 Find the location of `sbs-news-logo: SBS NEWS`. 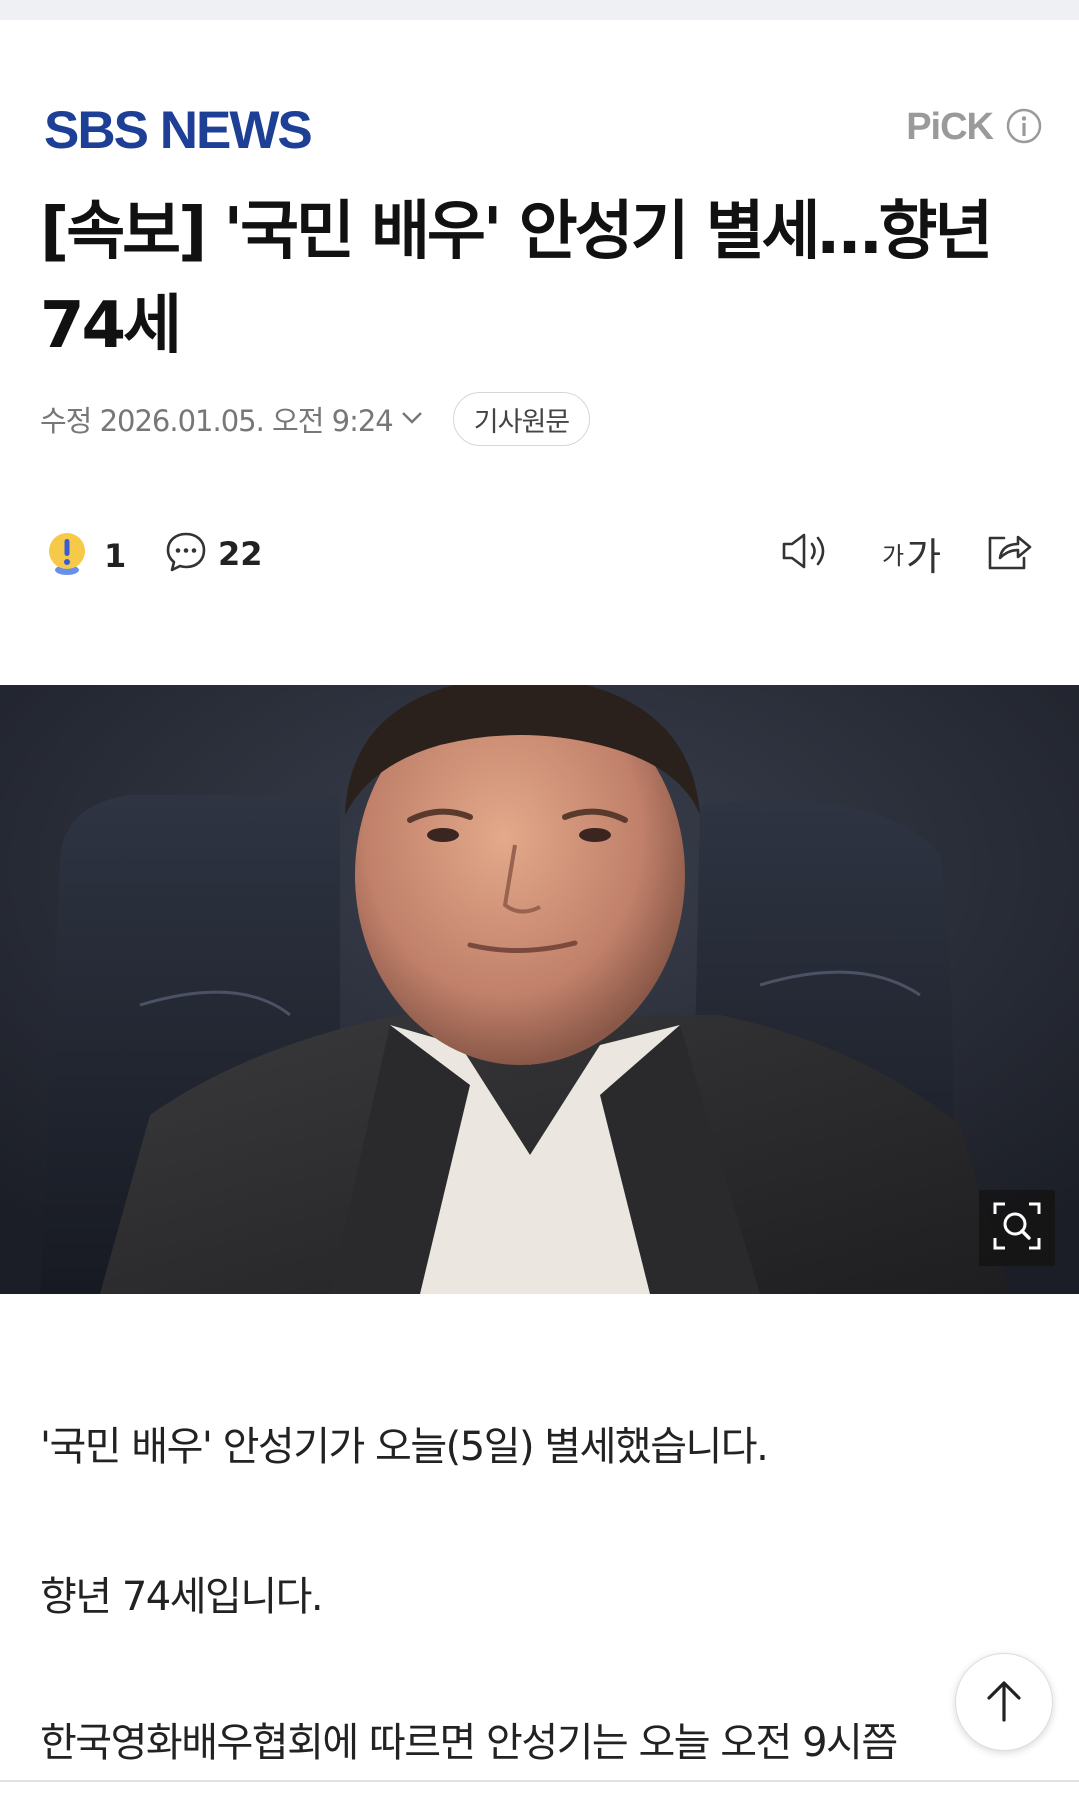

sbs-news-logo: SBS NEWS is located at coordinates (178, 130).